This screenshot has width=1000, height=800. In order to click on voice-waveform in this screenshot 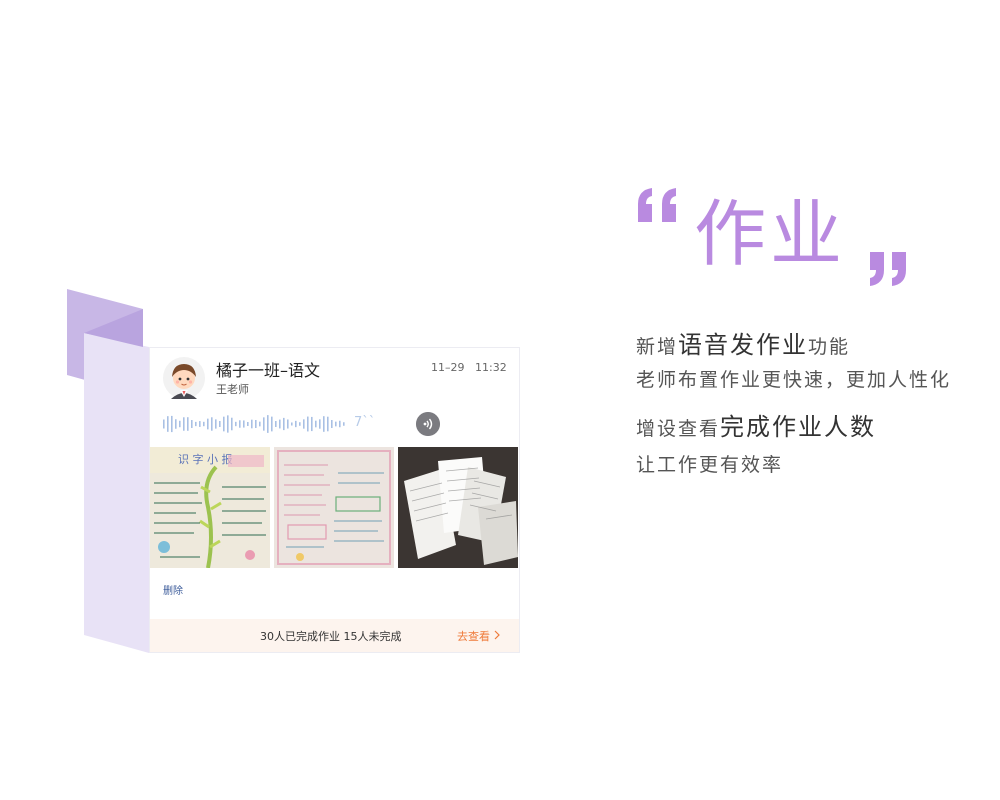, I will do `click(258, 424)`.